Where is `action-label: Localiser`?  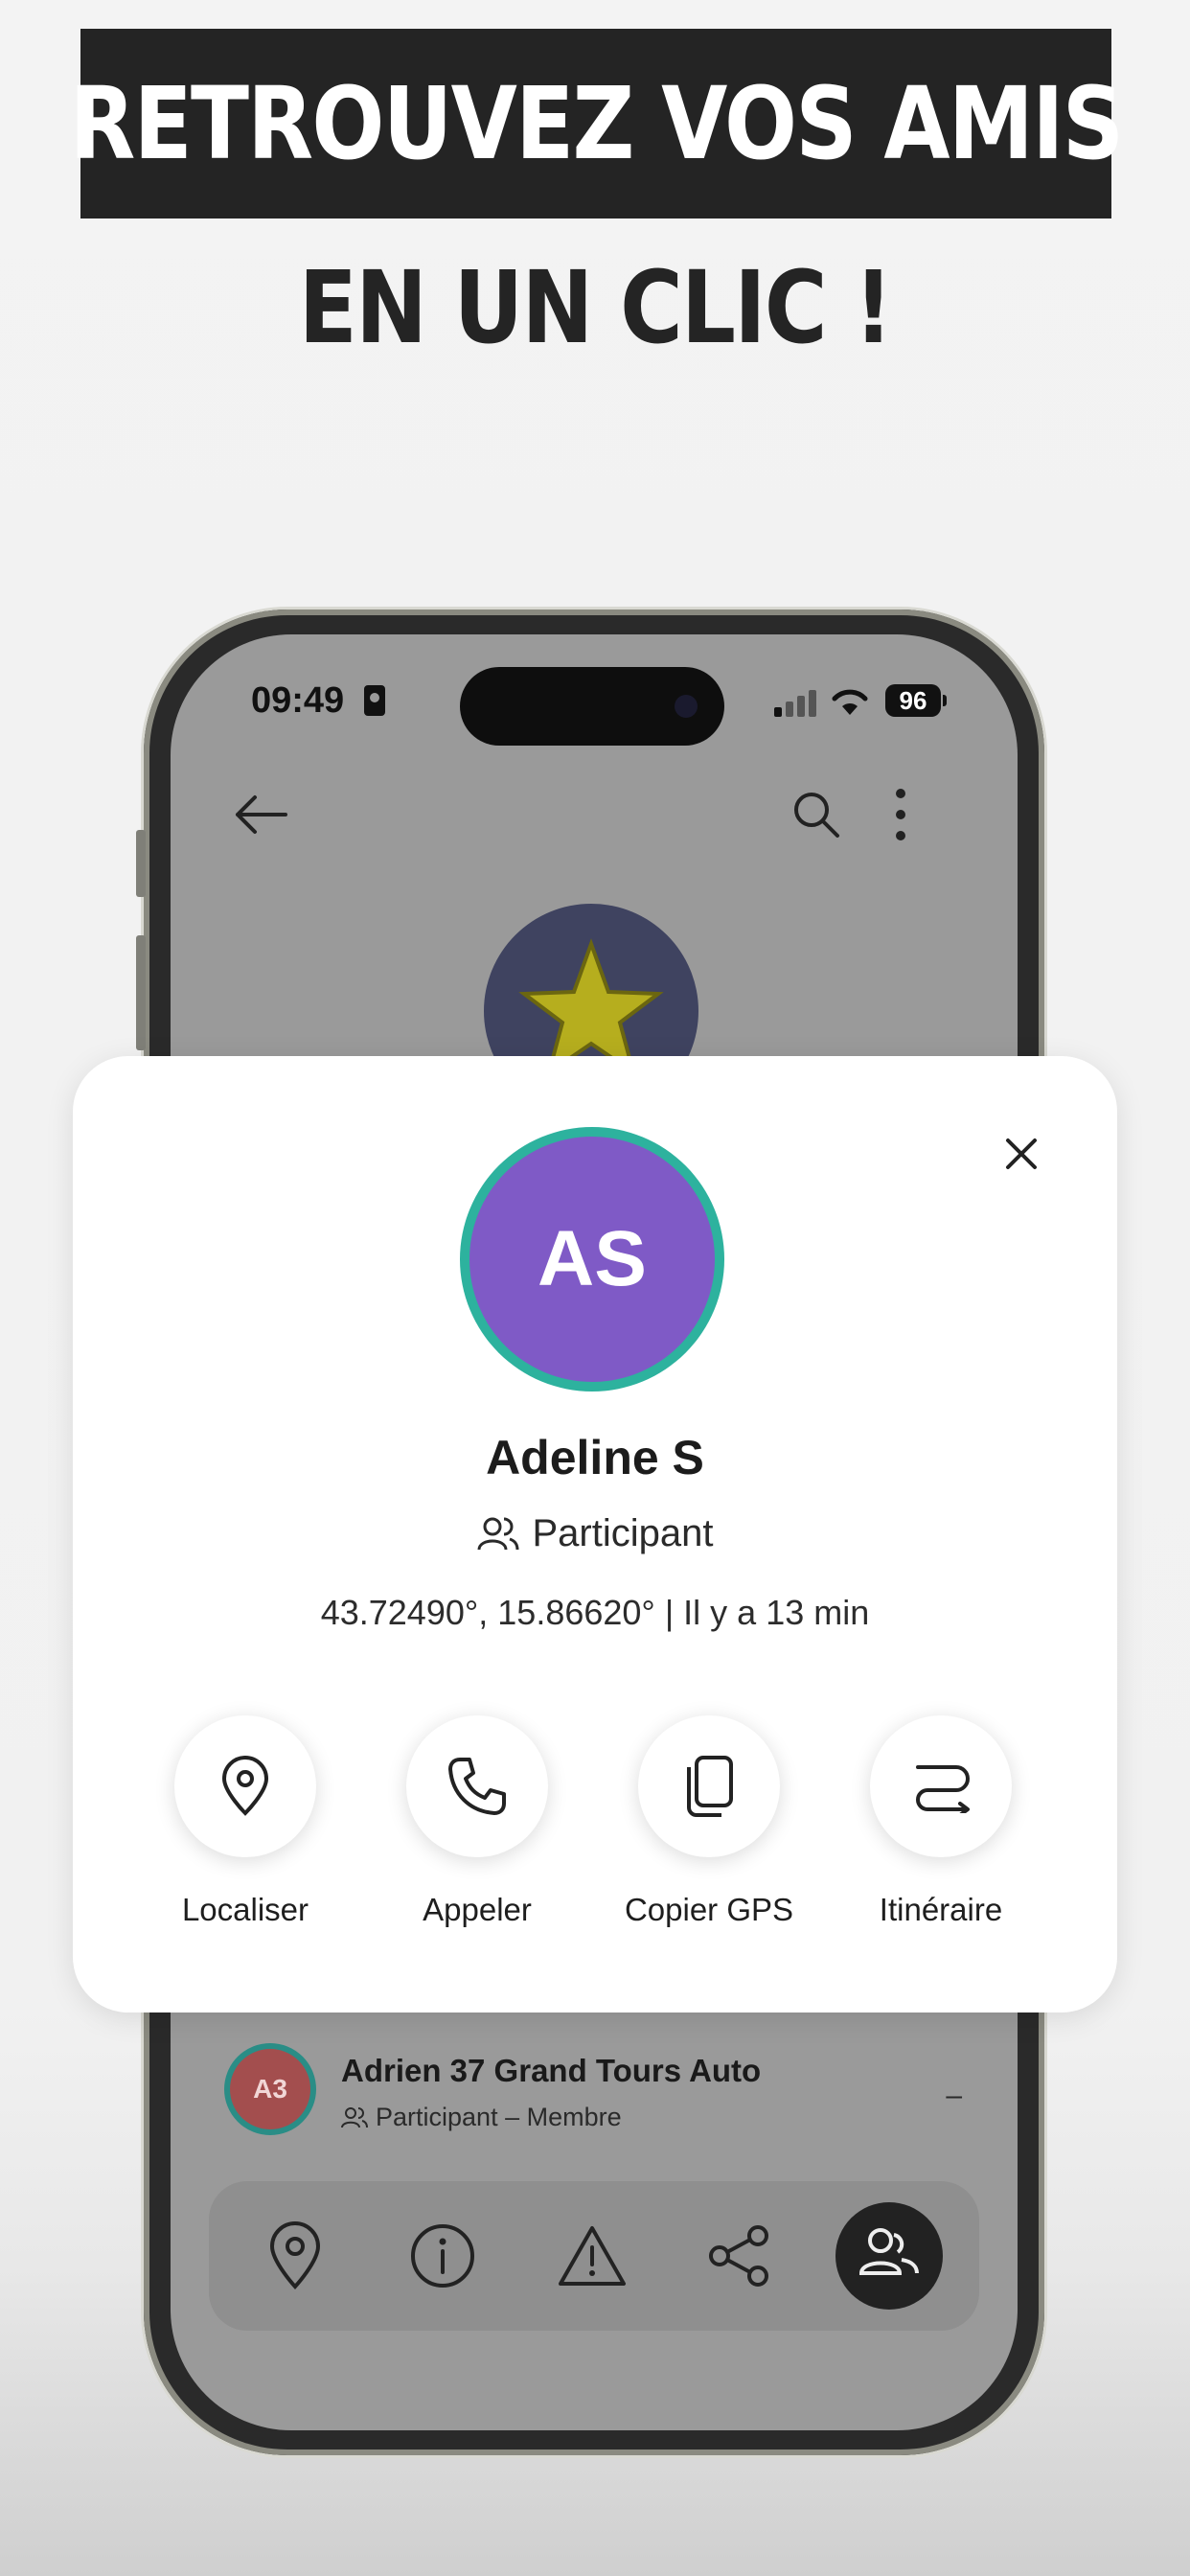 action-label: Localiser is located at coordinates (245, 1909).